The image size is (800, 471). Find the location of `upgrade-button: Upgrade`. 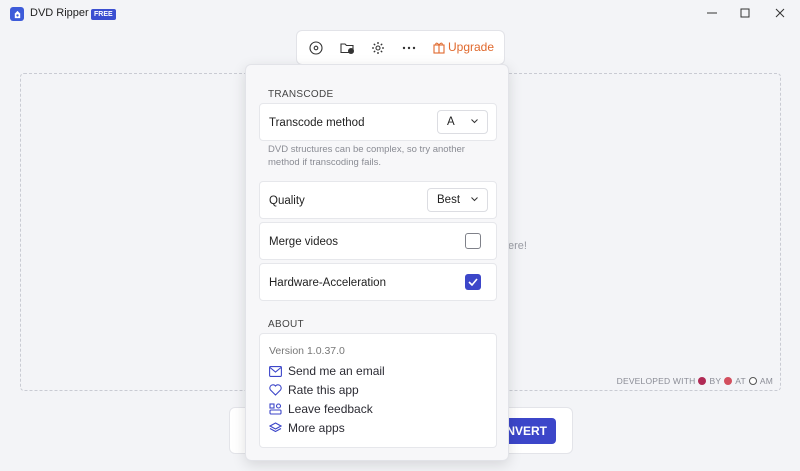

upgrade-button: Upgrade is located at coordinates (463, 47).